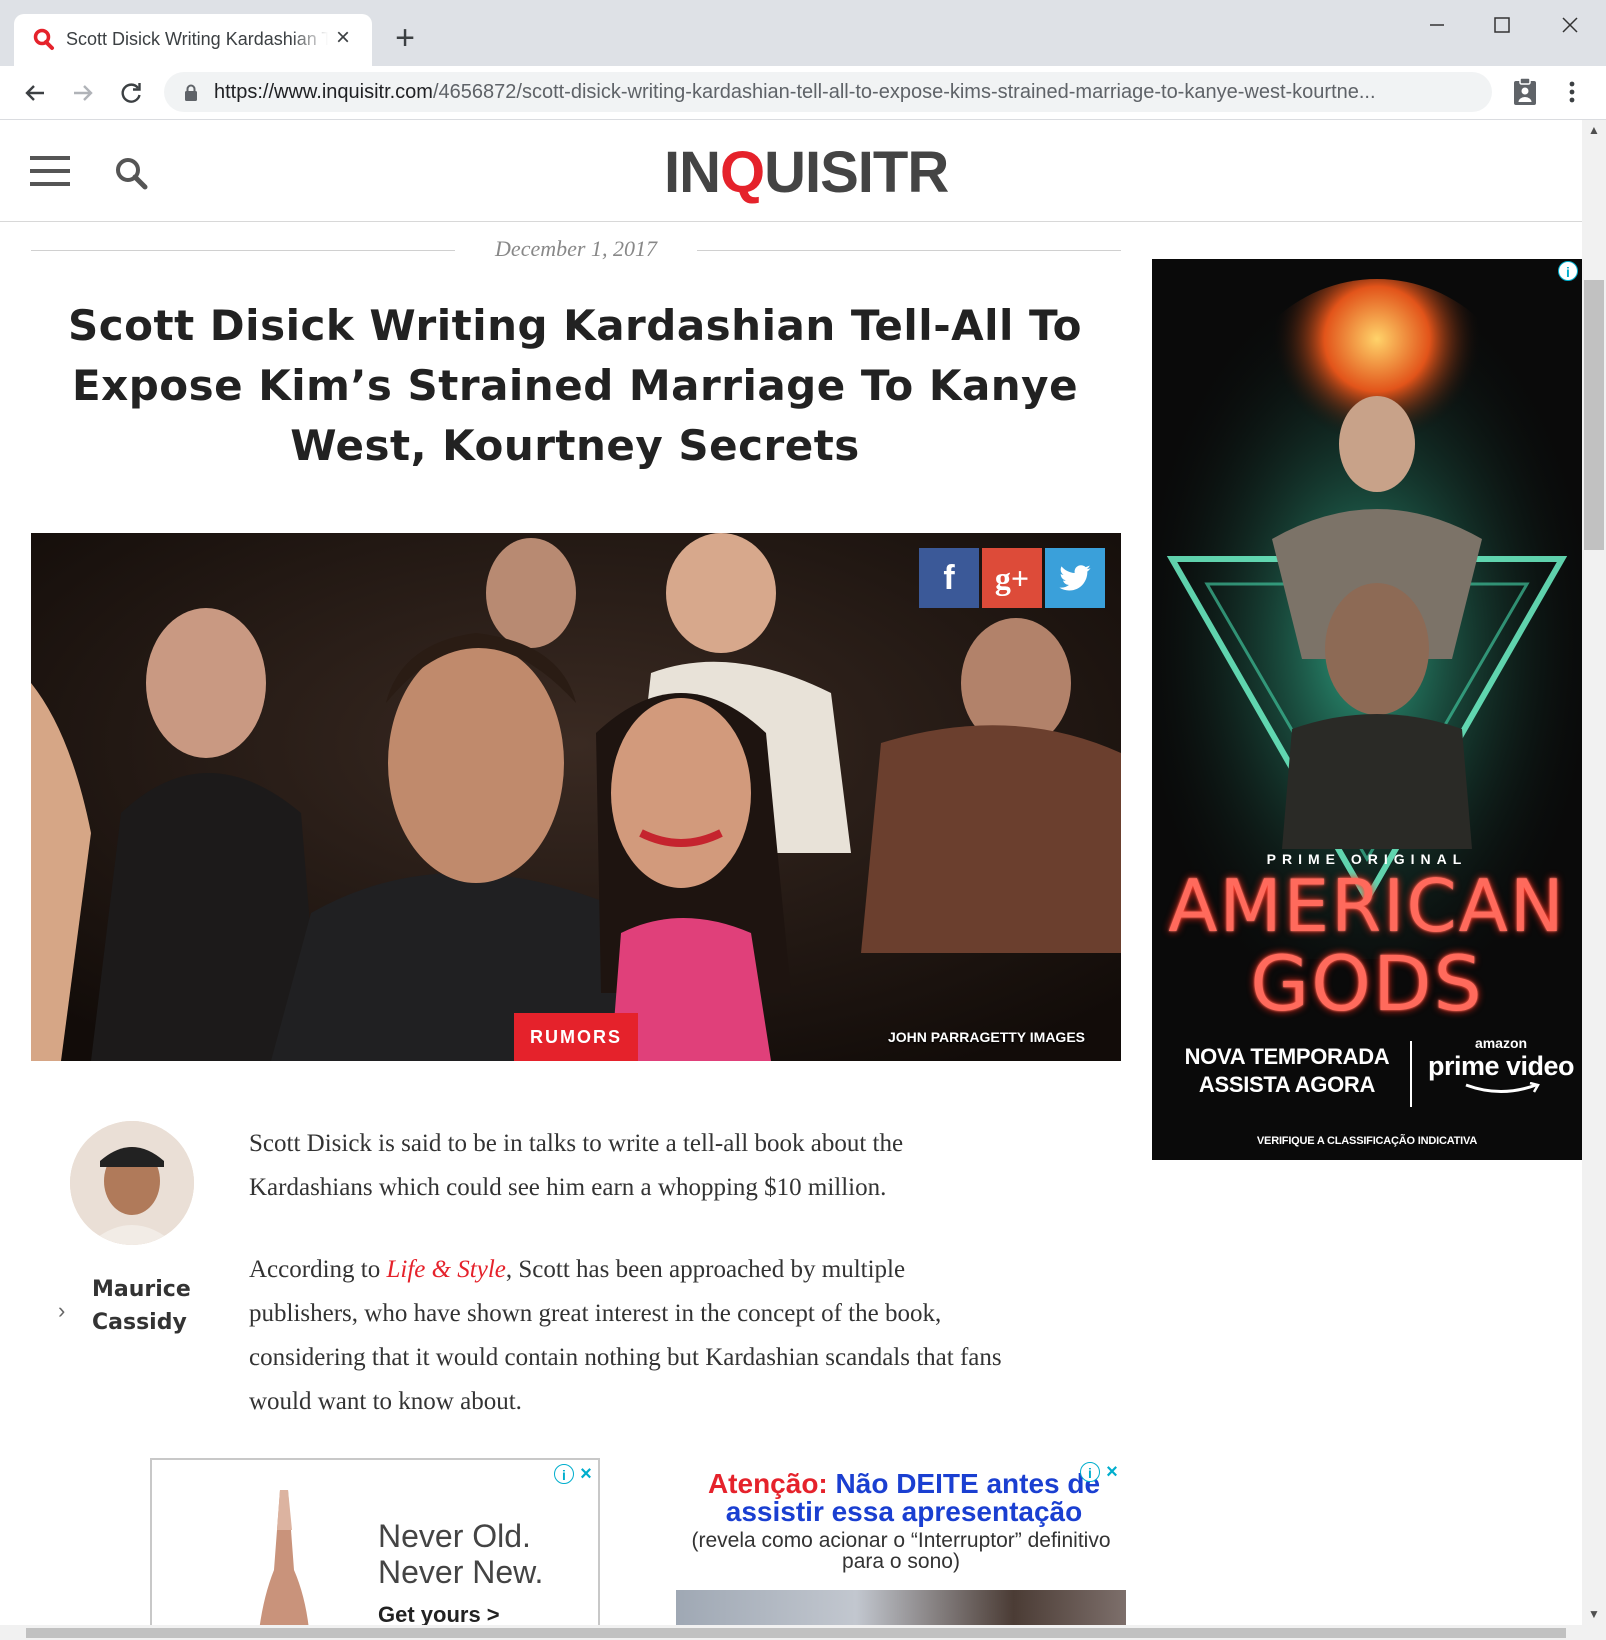 This screenshot has height=1640, width=1606. Describe the element at coordinates (949, 578) in the screenshot. I see `share-facebook-button: f` at that location.